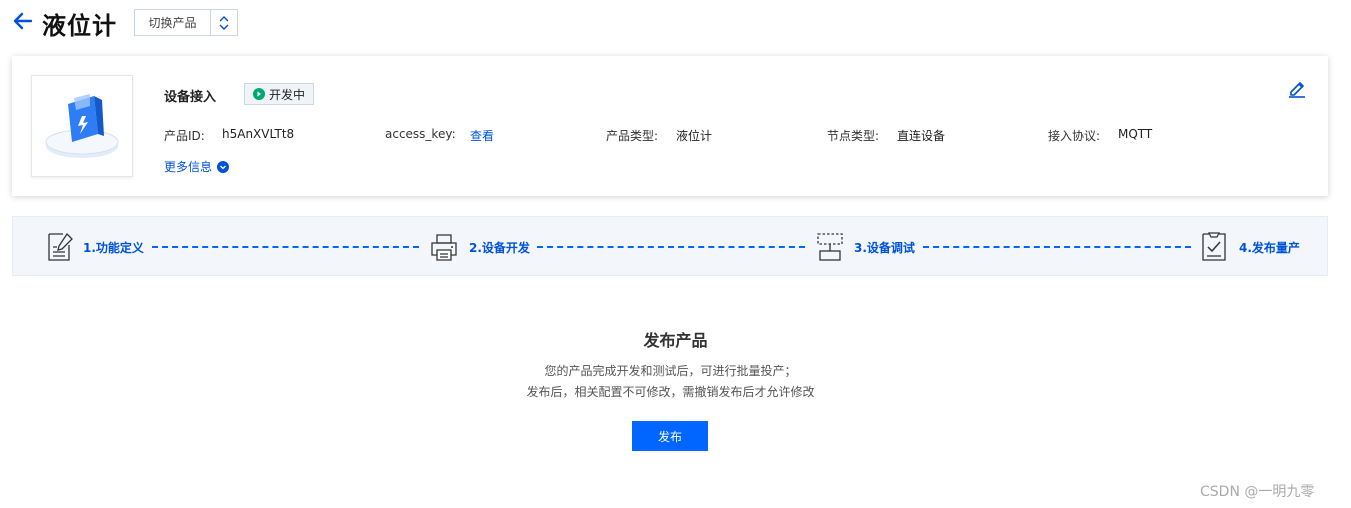  What do you see at coordinates (921, 136) in the screenshot?
I see `field-node-type-value: 直连设备` at bounding box center [921, 136].